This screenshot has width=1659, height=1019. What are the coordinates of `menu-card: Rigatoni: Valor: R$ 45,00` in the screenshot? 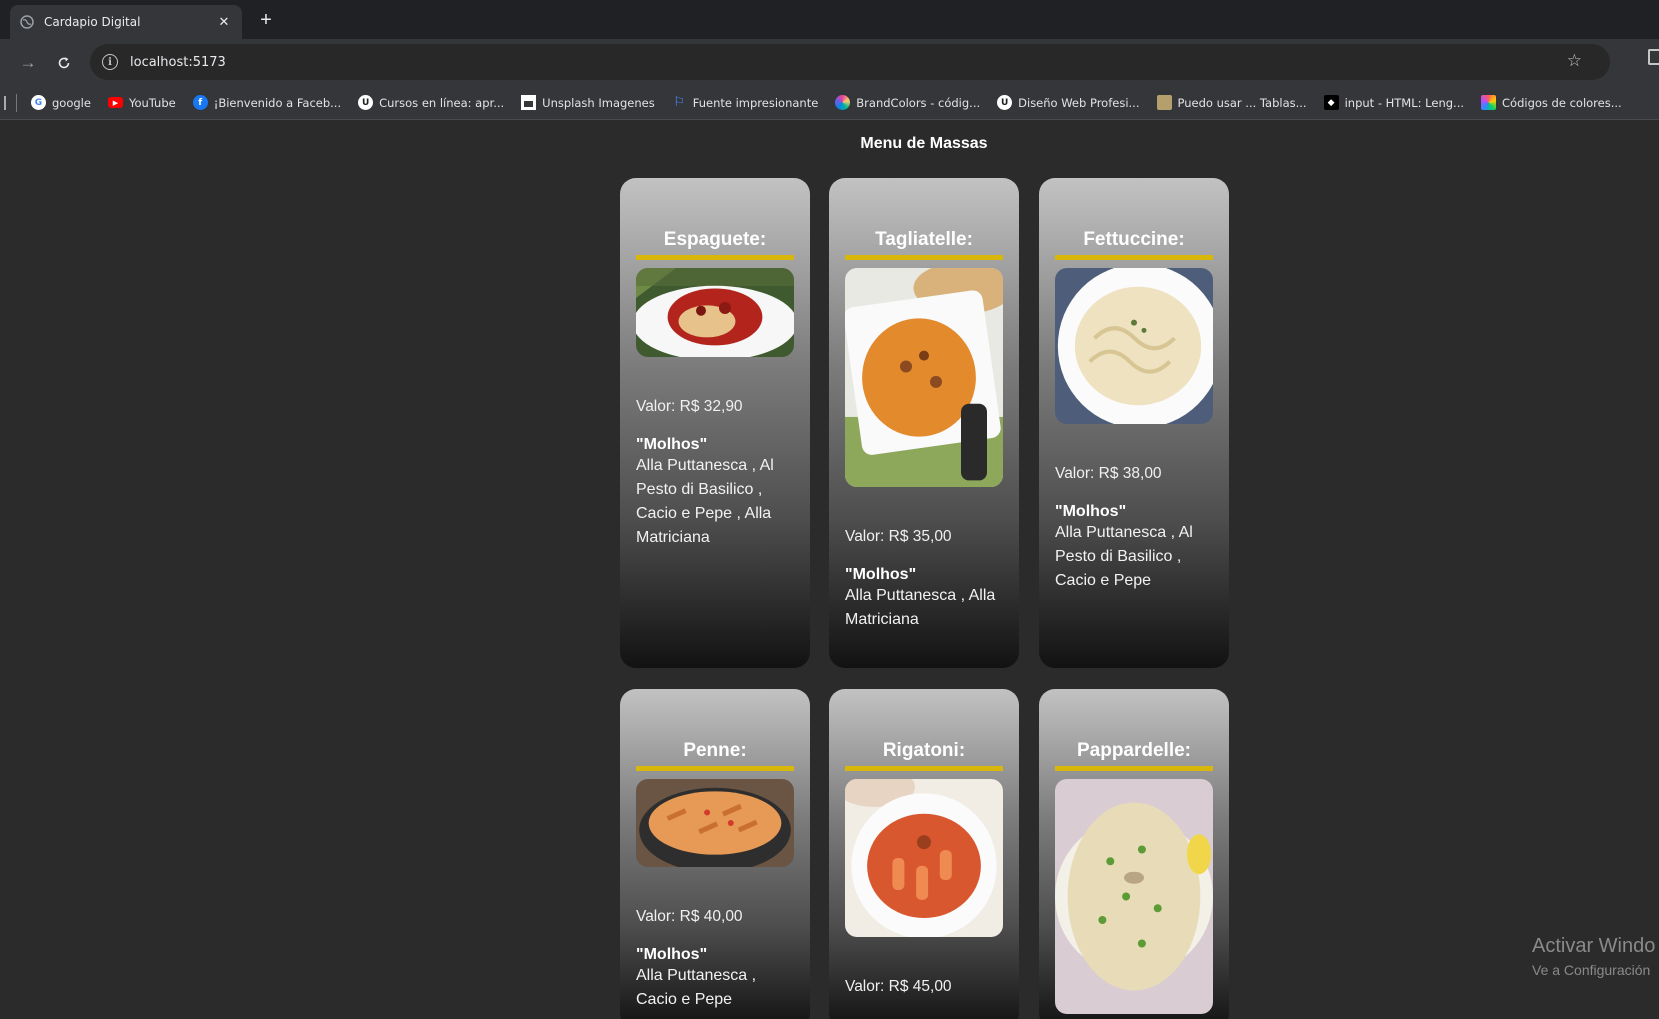 It's located at (924, 854).